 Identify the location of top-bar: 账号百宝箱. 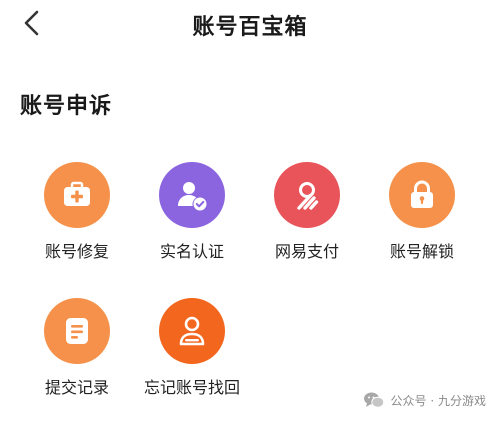
(250, 24).